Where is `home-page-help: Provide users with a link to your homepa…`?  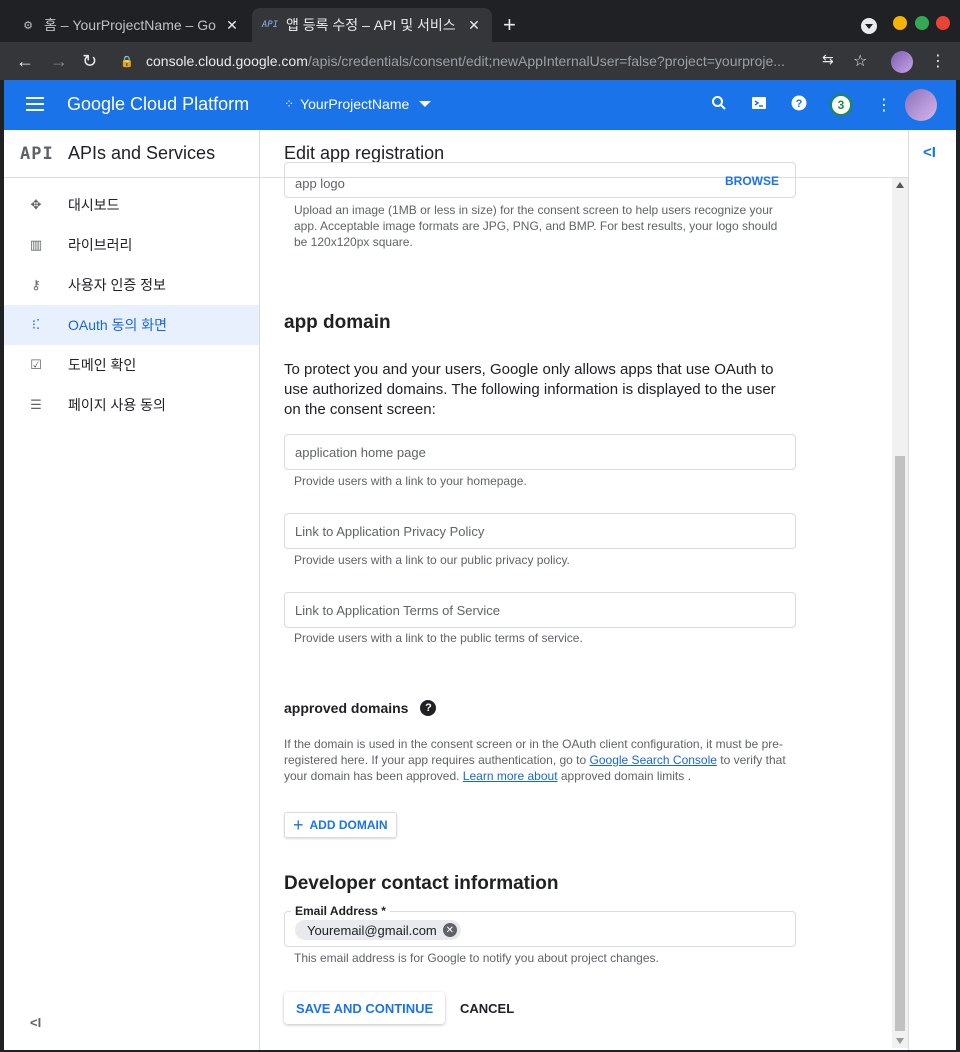
home-page-help: Provide users with a link to your homepa… is located at coordinates (410, 481).